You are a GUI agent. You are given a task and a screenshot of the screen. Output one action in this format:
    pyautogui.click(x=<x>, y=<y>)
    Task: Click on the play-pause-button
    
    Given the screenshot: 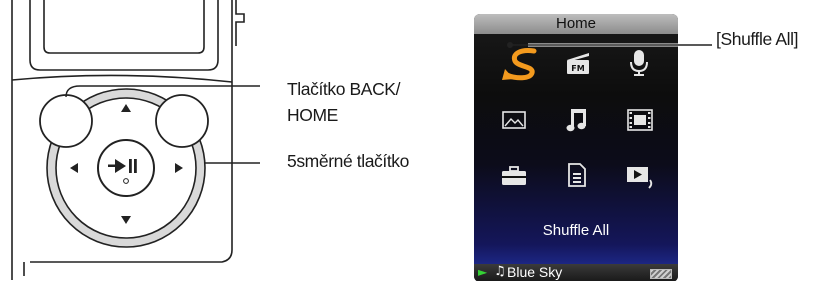 What is the action you would take?
    pyautogui.click(x=126, y=168)
    